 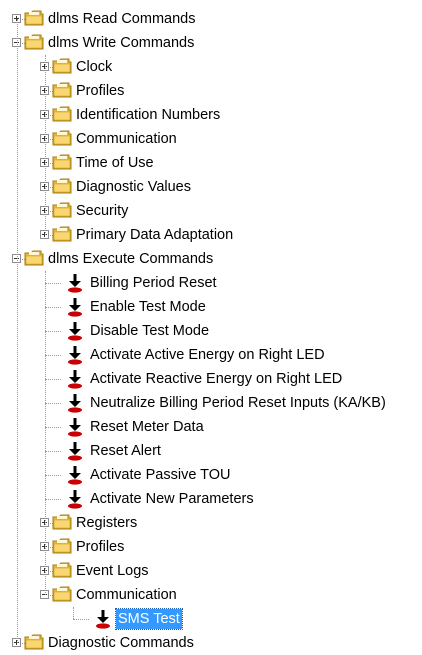 What do you see at coordinates (148, 307) in the screenshot?
I see `tree-node-label: Enable Test Mode` at bounding box center [148, 307].